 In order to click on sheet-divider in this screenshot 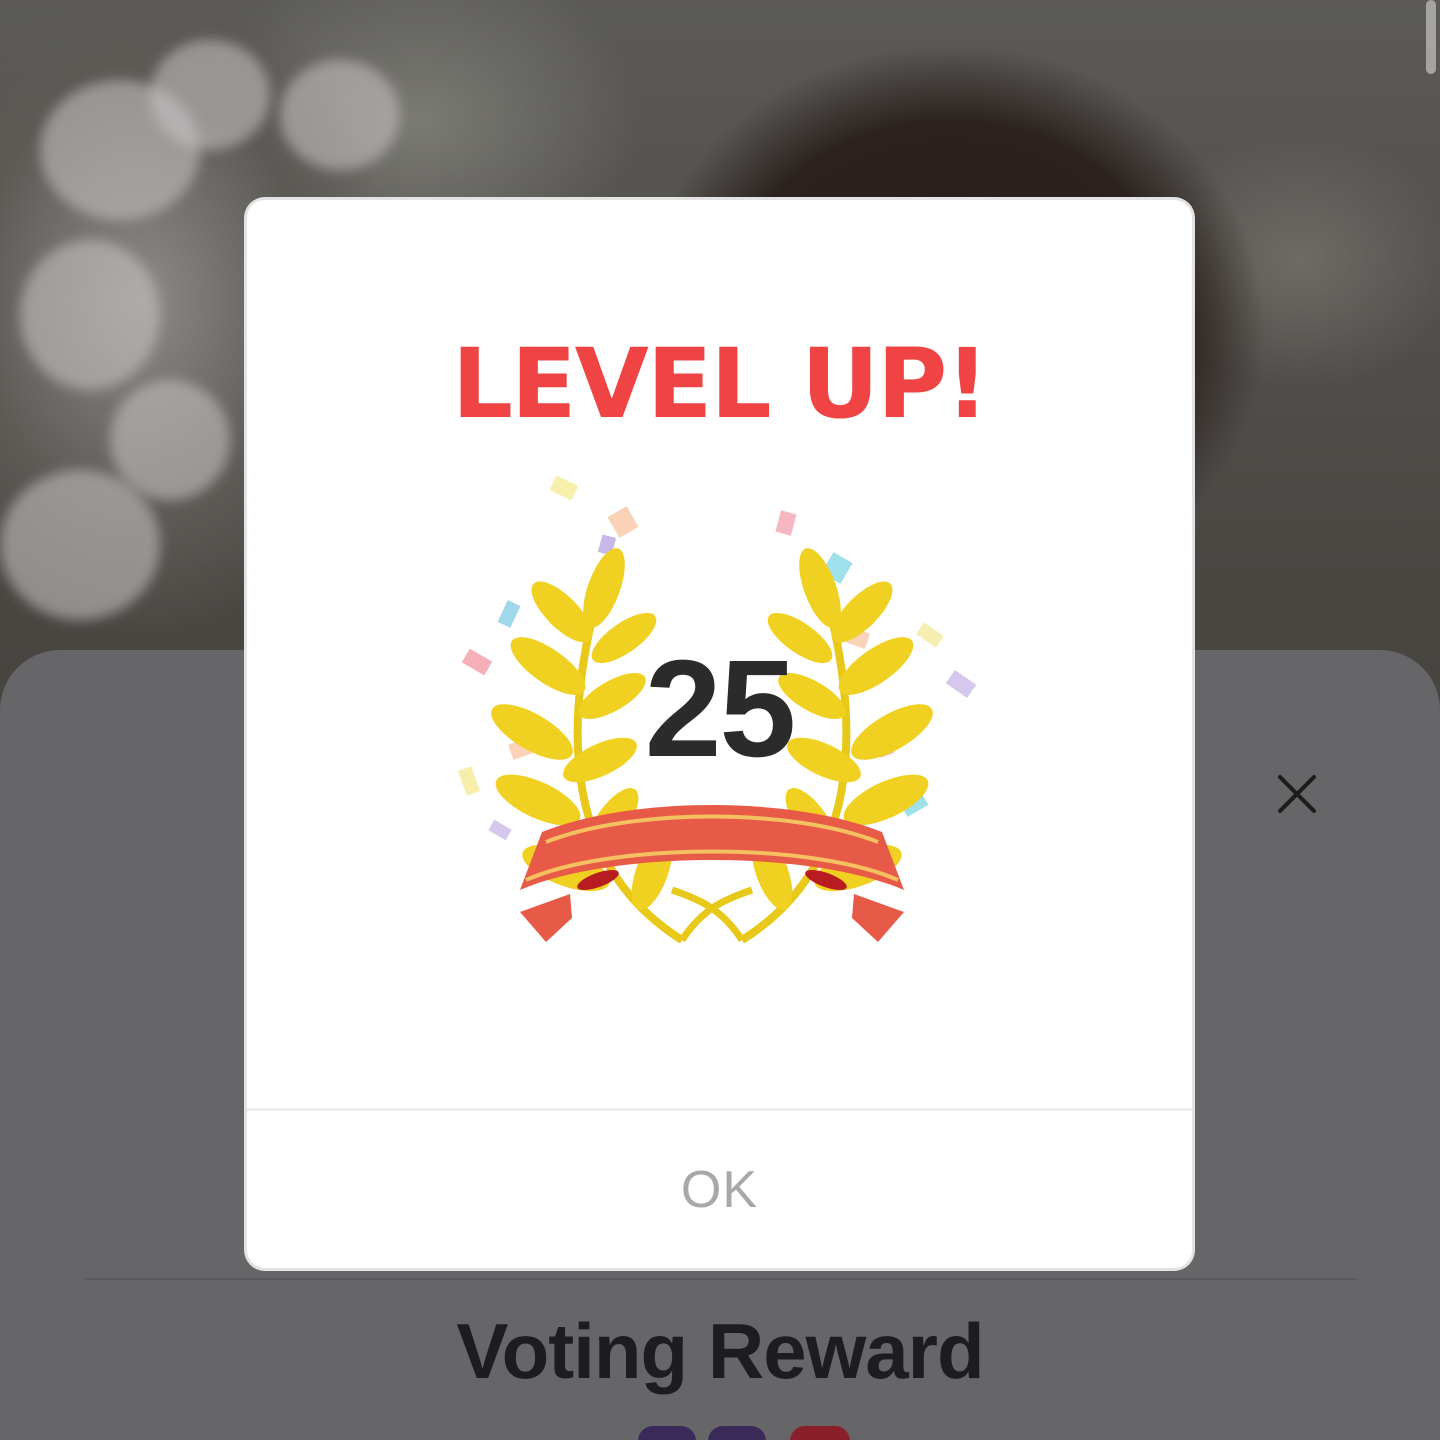, I will do `click(721, 1279)`.